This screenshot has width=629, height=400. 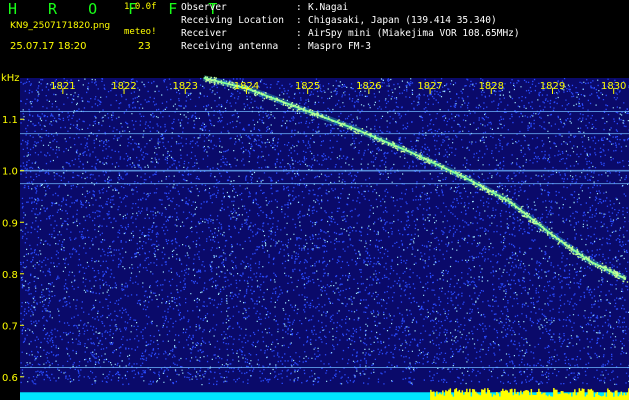 I want to click on meteo-label: meteo!, so click(x=140, y=32).